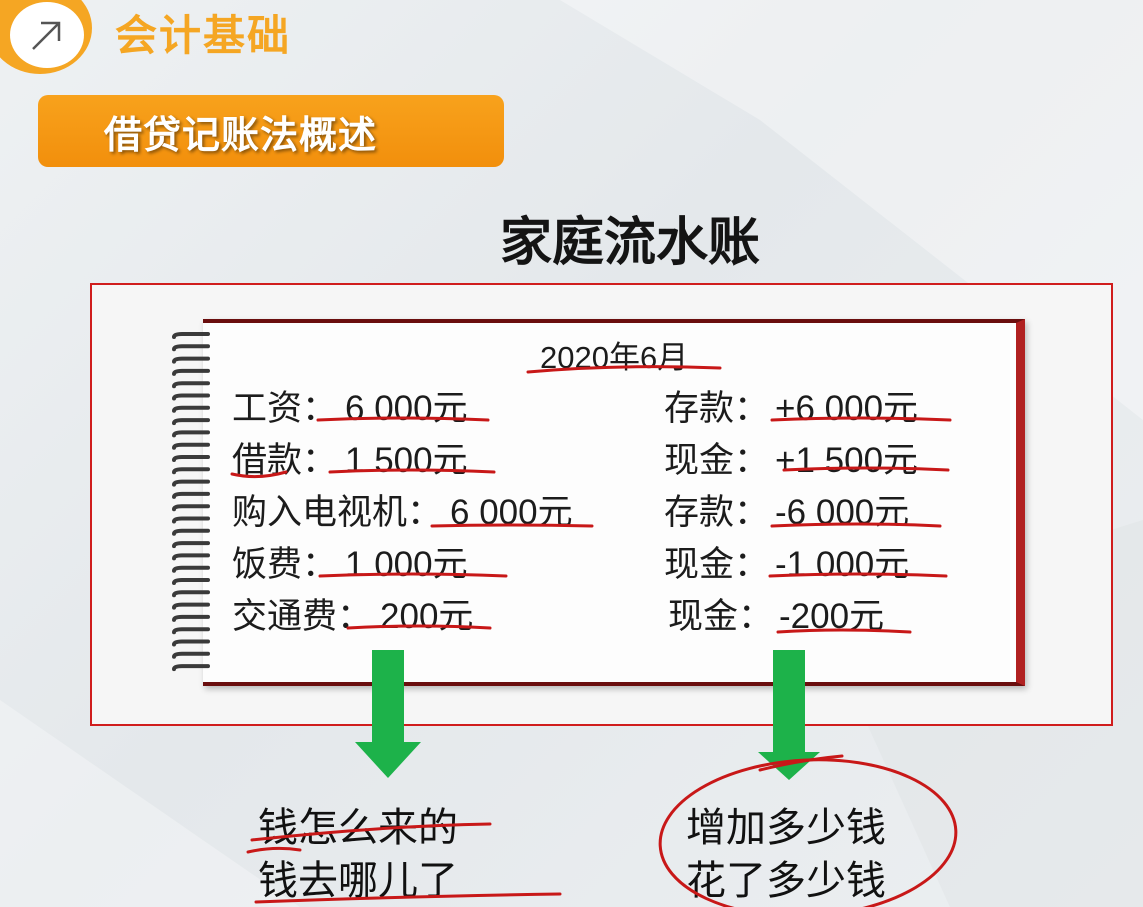 This screenshot has width=1143, height=907. I want to click on main-title: 家庭流水账, so click(629, 243).